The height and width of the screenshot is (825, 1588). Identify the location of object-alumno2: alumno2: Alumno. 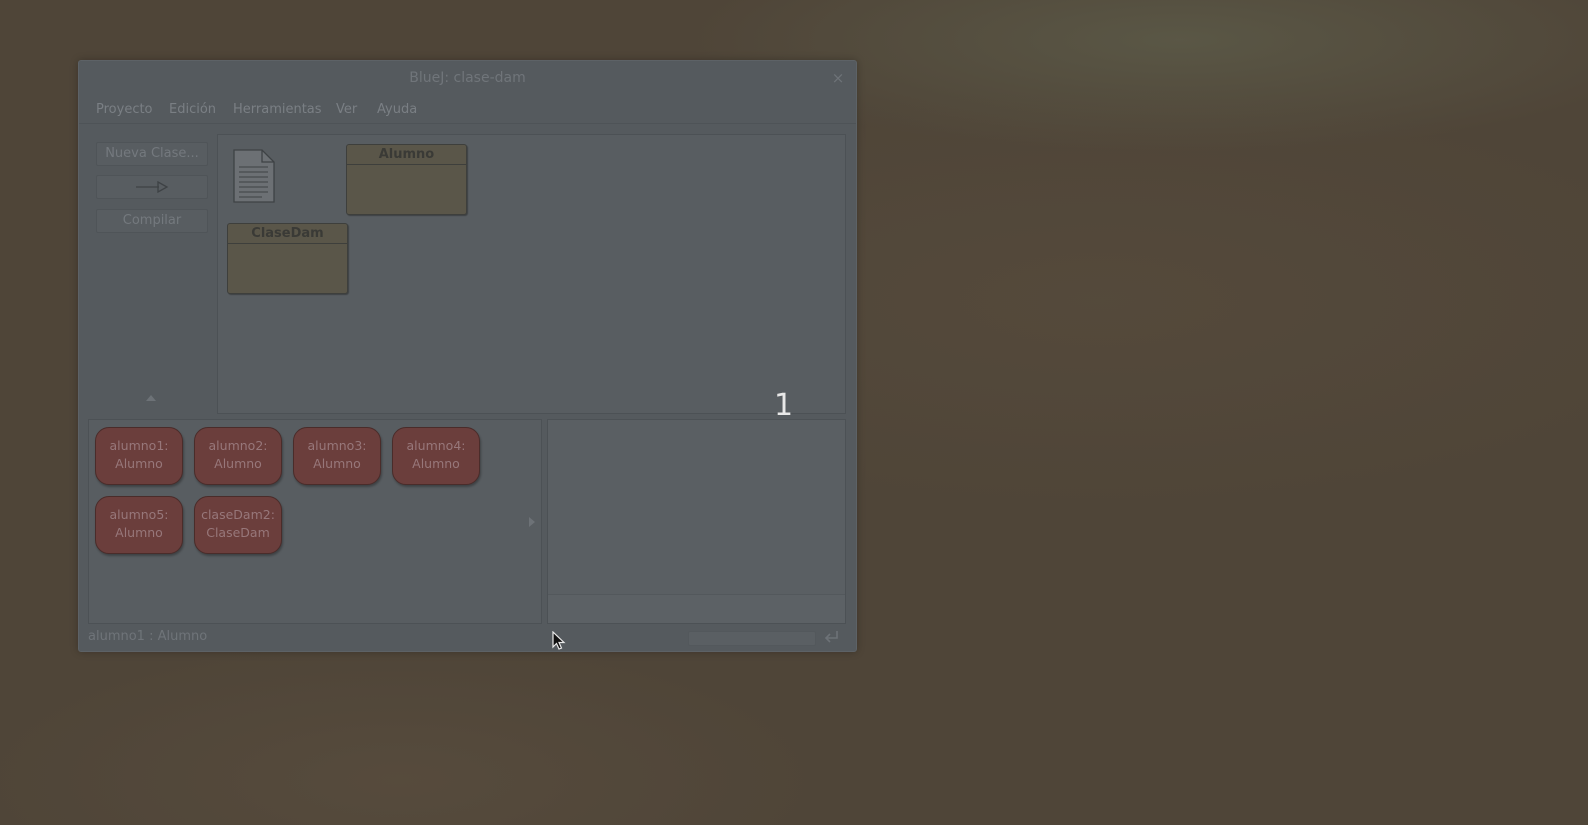
(238, 456).